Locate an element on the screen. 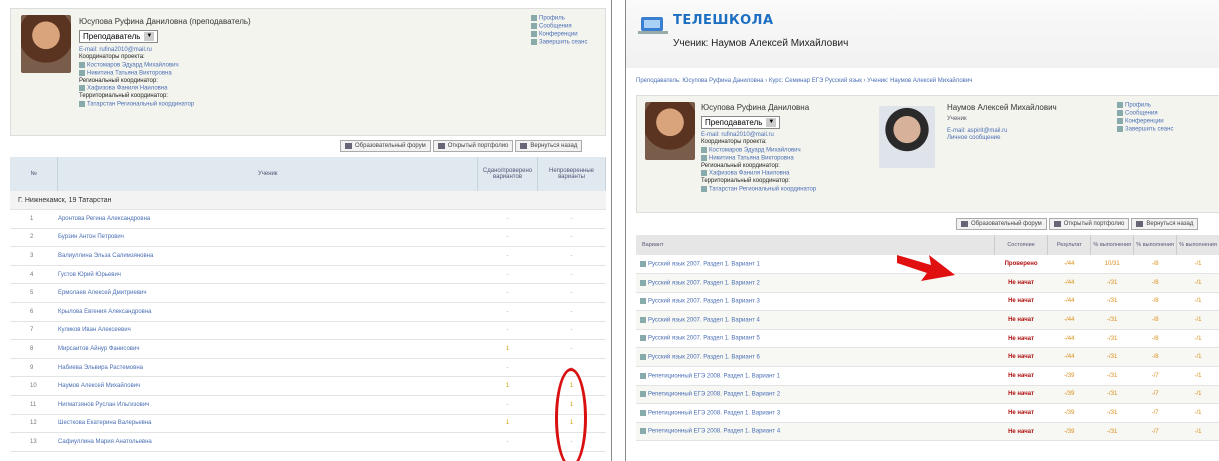 Image resolution: width=1219 pixels, height=461 pixels. menu-icon is located at coordinates (1120, 113).